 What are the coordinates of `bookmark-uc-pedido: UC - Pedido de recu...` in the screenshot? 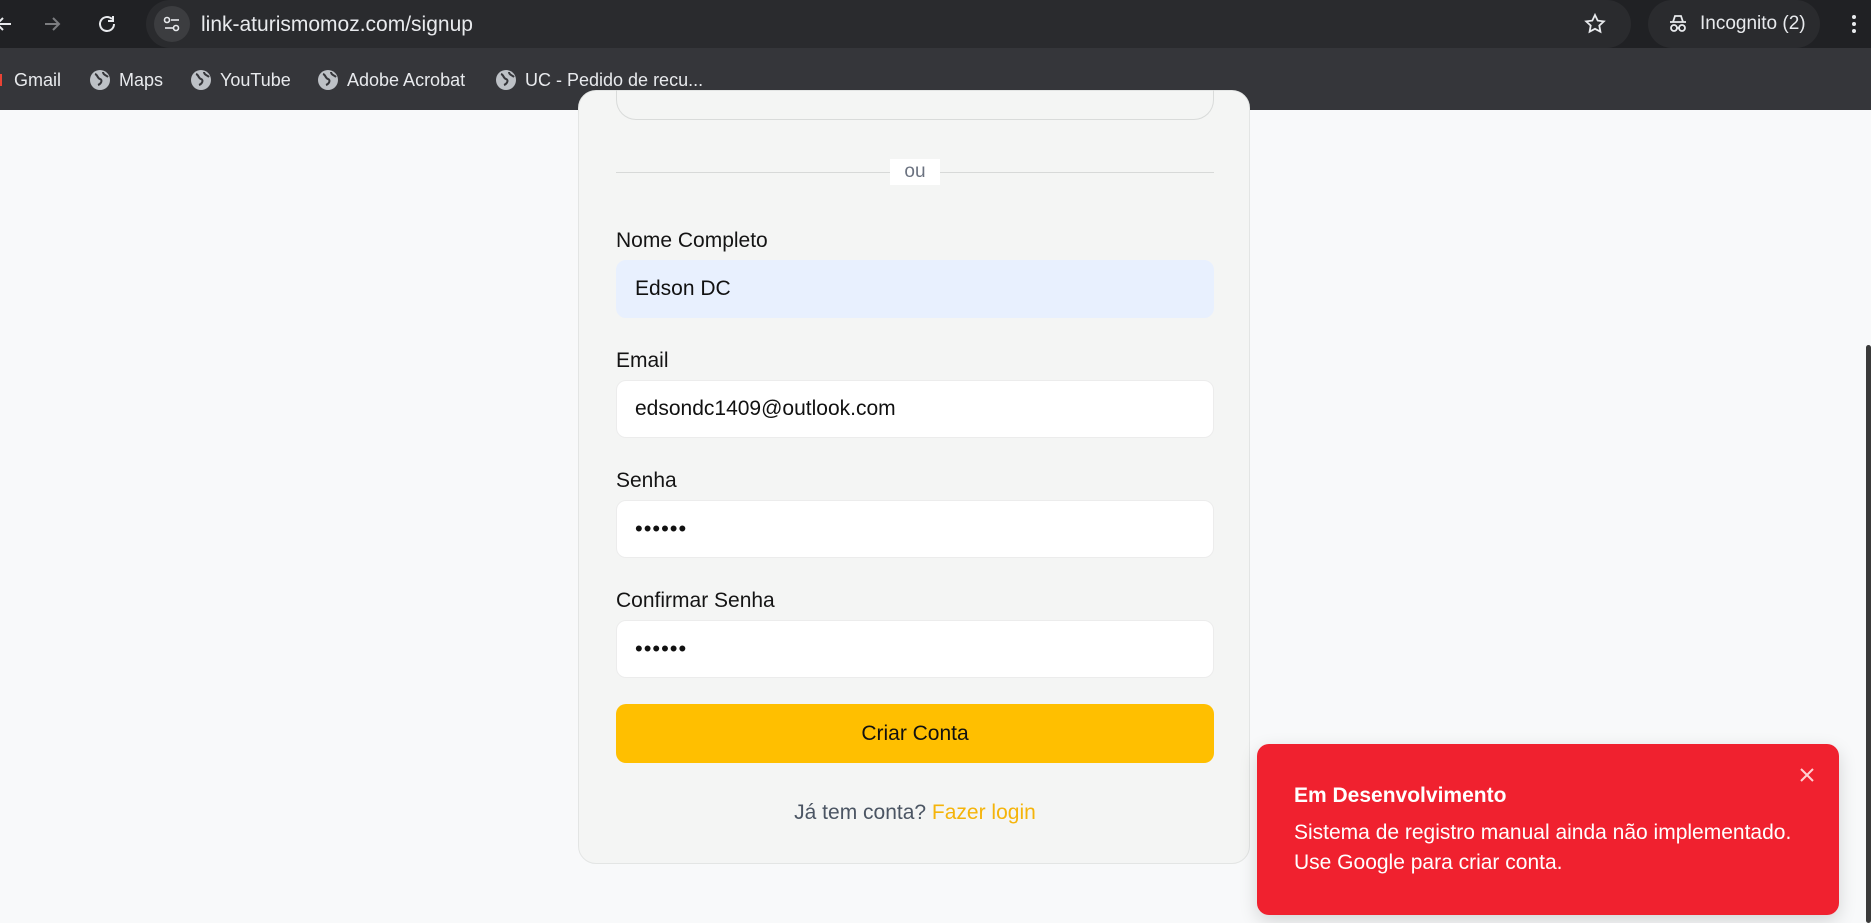 It's located at (599, 80).